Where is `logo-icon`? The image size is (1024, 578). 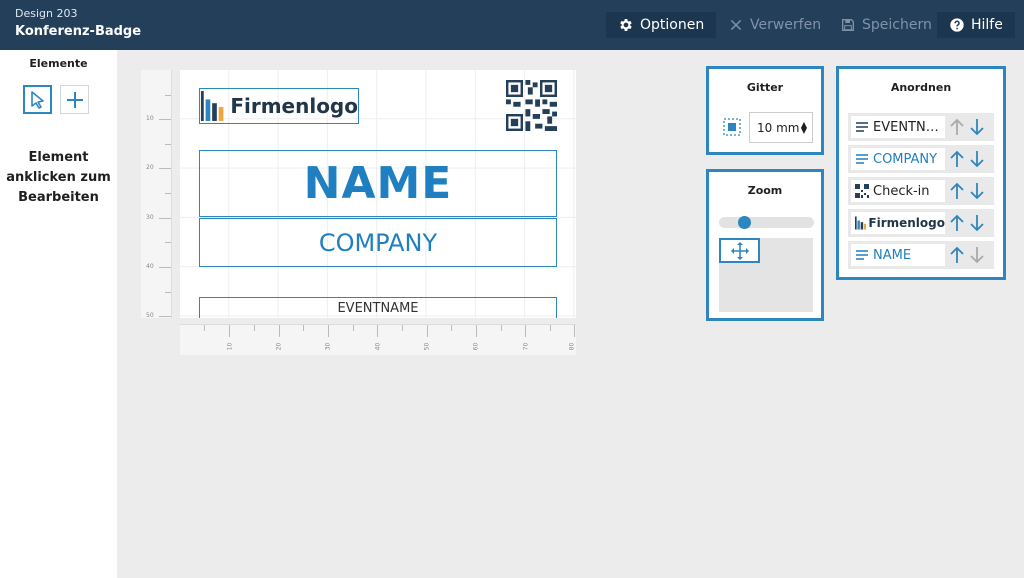 logo-icon is located at coordinates (861, 223).